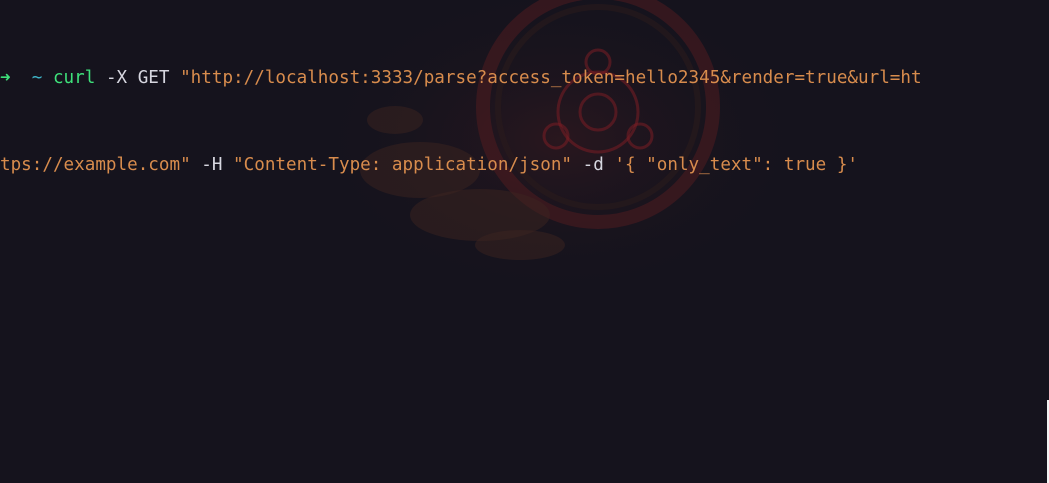  Describe the element at coordinates (116, 78) in the screenshot. I see `method-flag: -X` at that location.